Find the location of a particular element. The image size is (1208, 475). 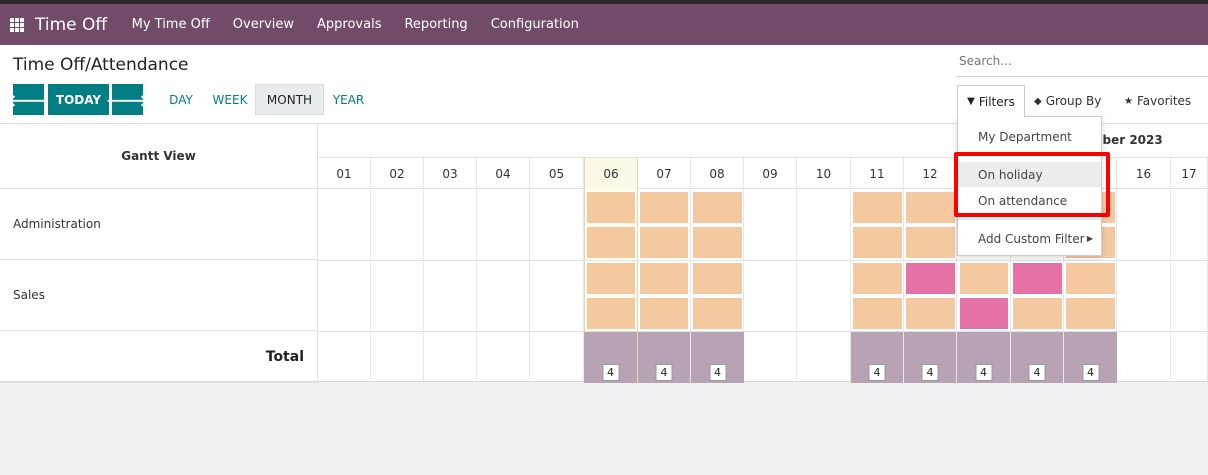

day-header-12: 12 is located at coordinates (930, 173).